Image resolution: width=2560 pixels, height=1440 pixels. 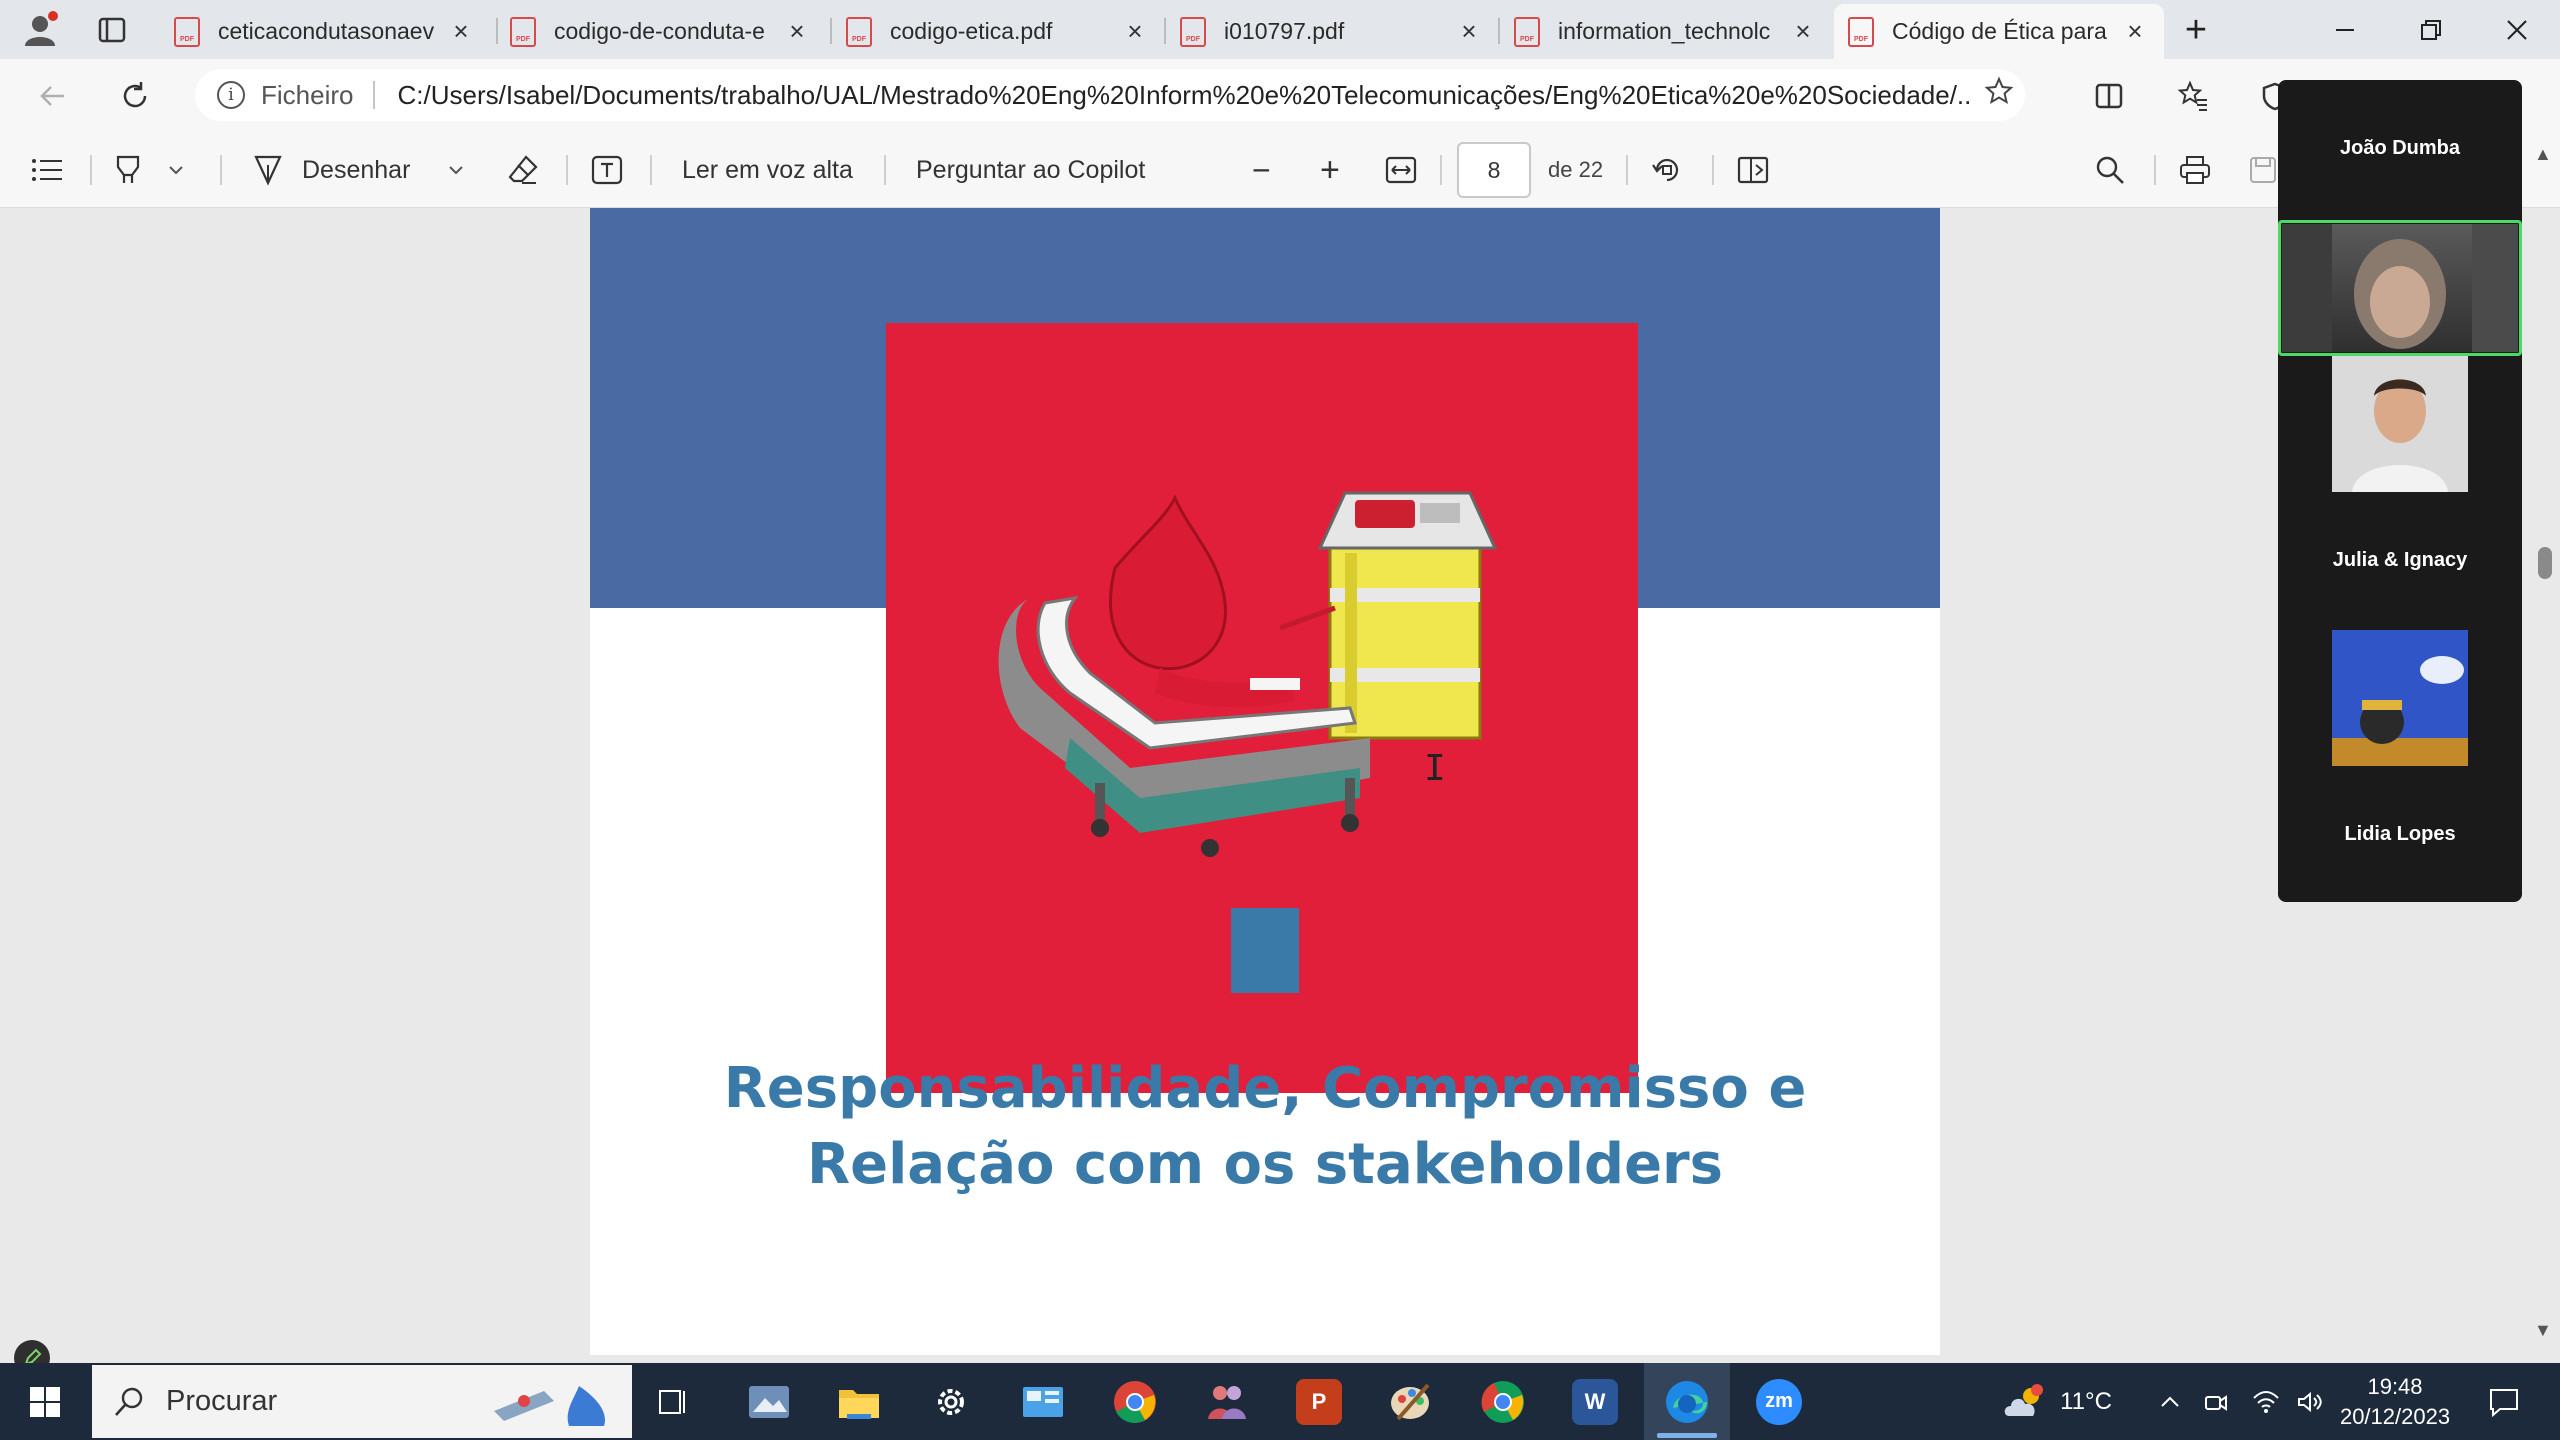 I want to click on scroll-up-icon: ▲, so click(x=2543, y=154).